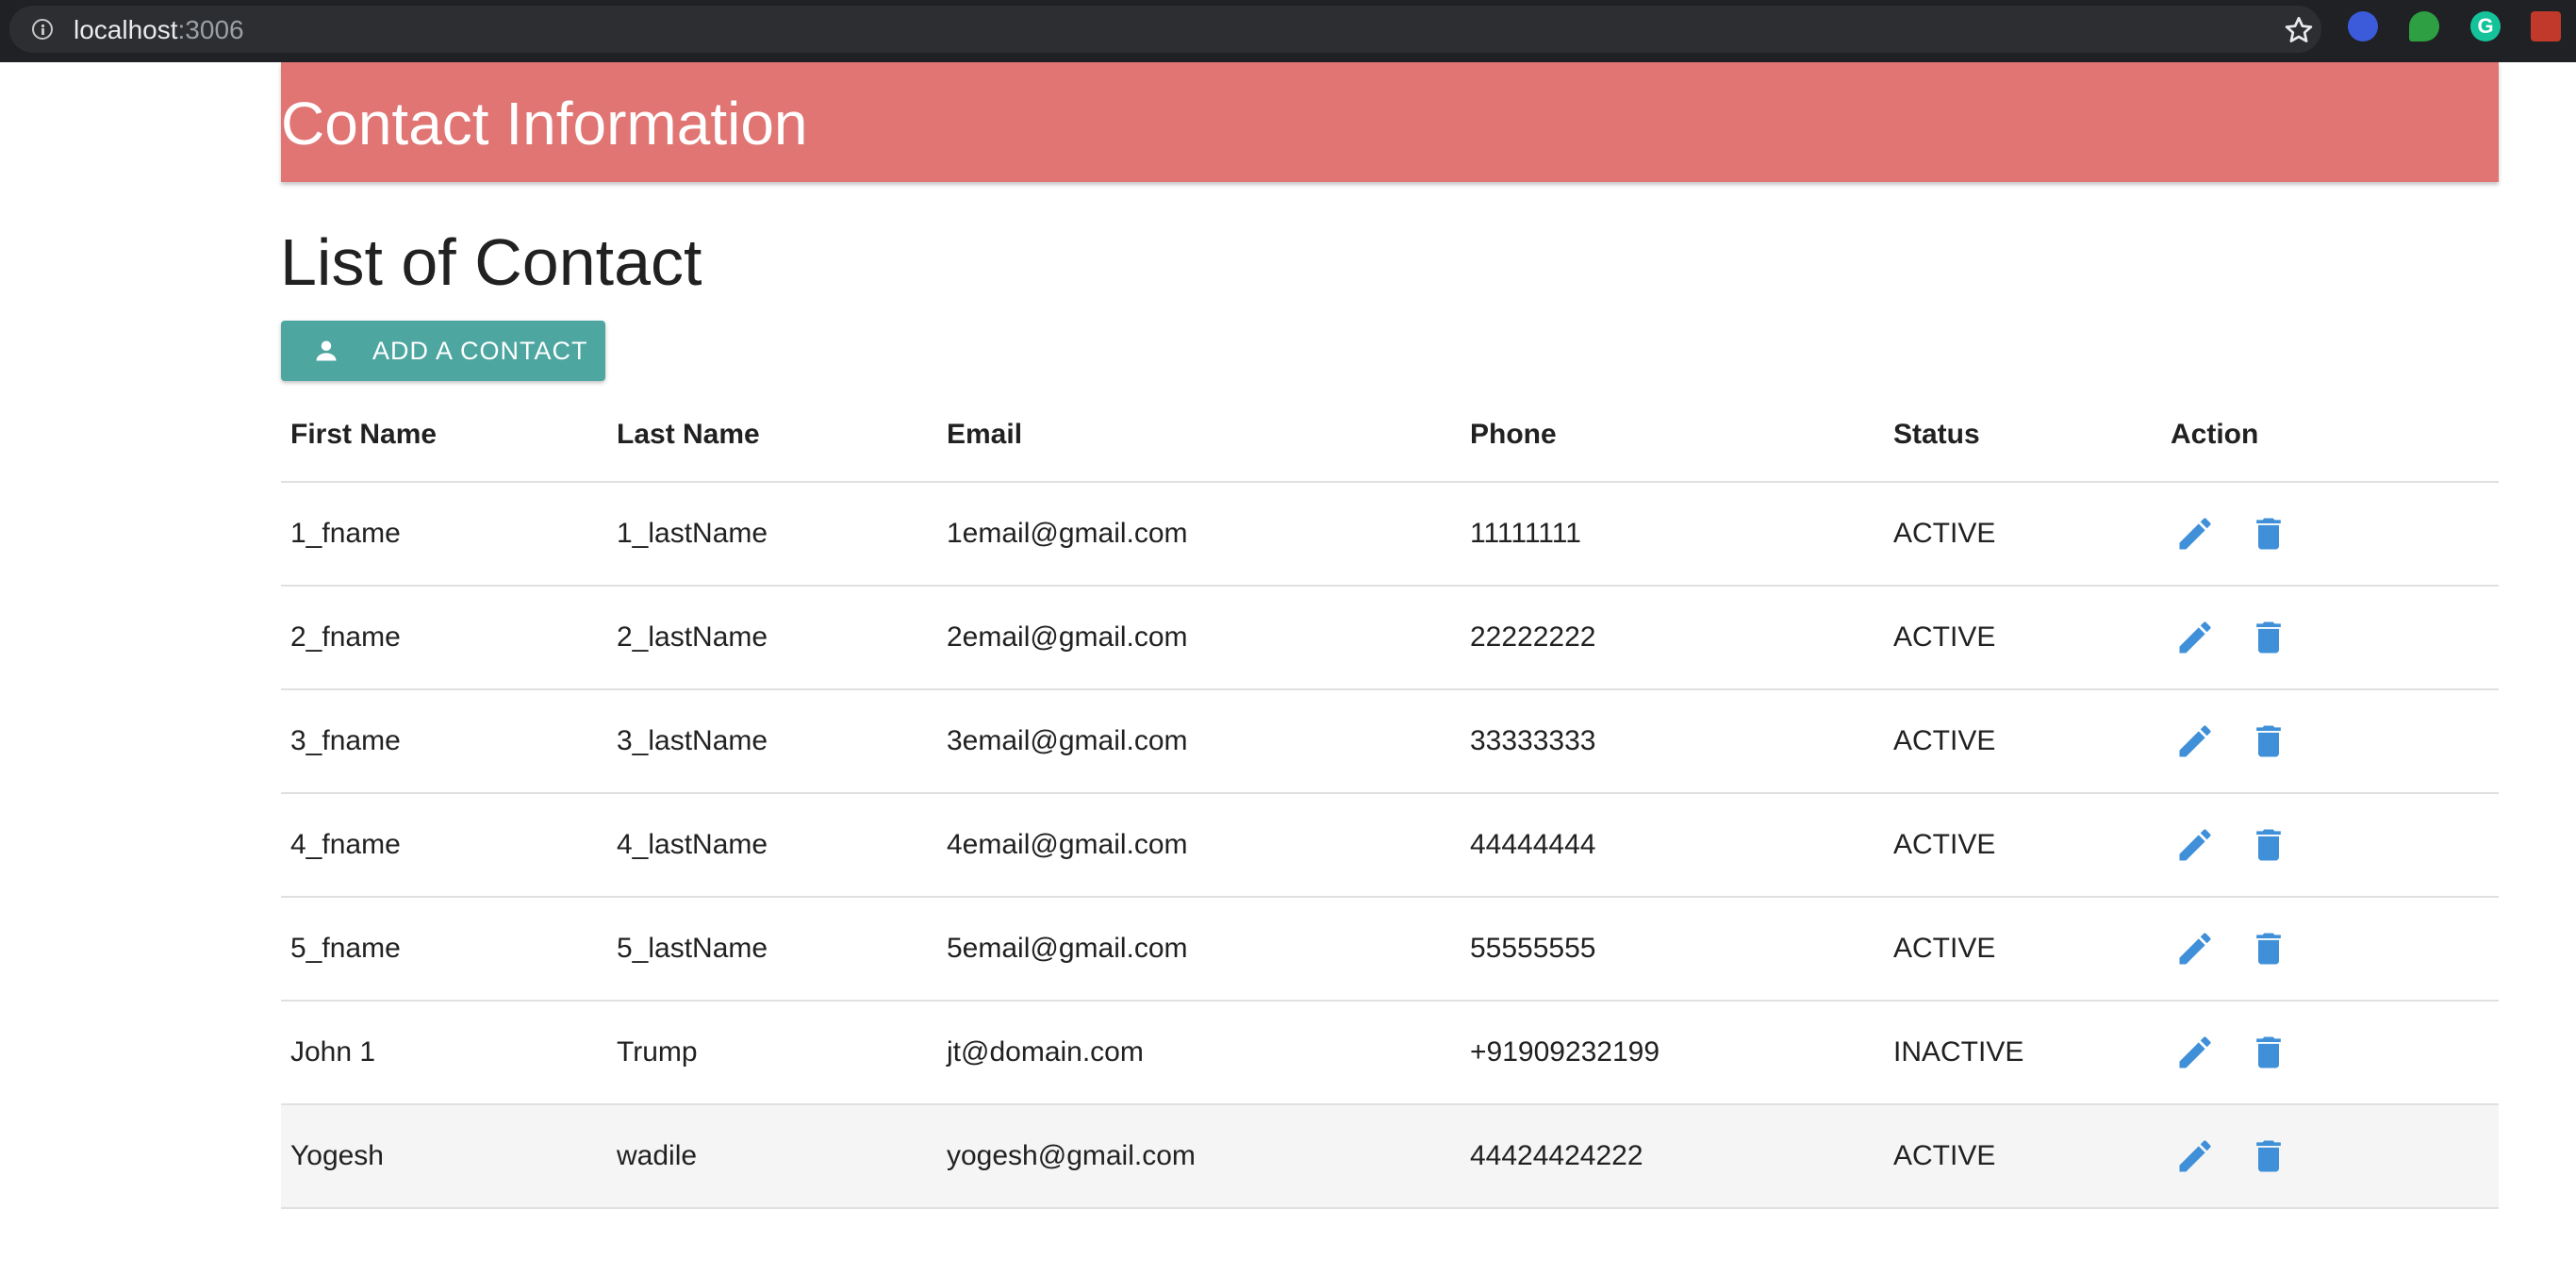 Image resolution: width=2576 pixels, height=1275 pixels. What do you see at coordinates (1672, 741) in the screenshot?
I see `cell-phone: 33333333` at bounding box center [1672, 741].